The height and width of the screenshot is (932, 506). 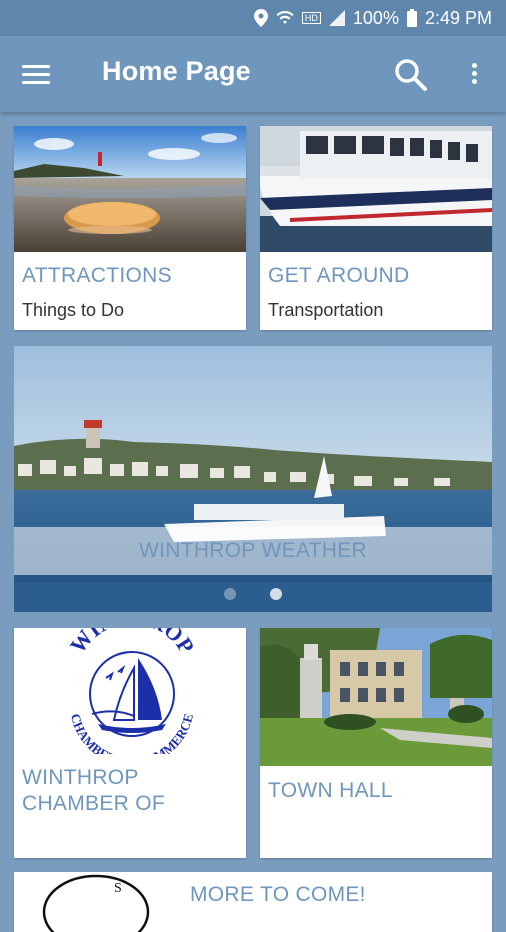 I want to click on town-hall-image, so click(x=376, y=697).